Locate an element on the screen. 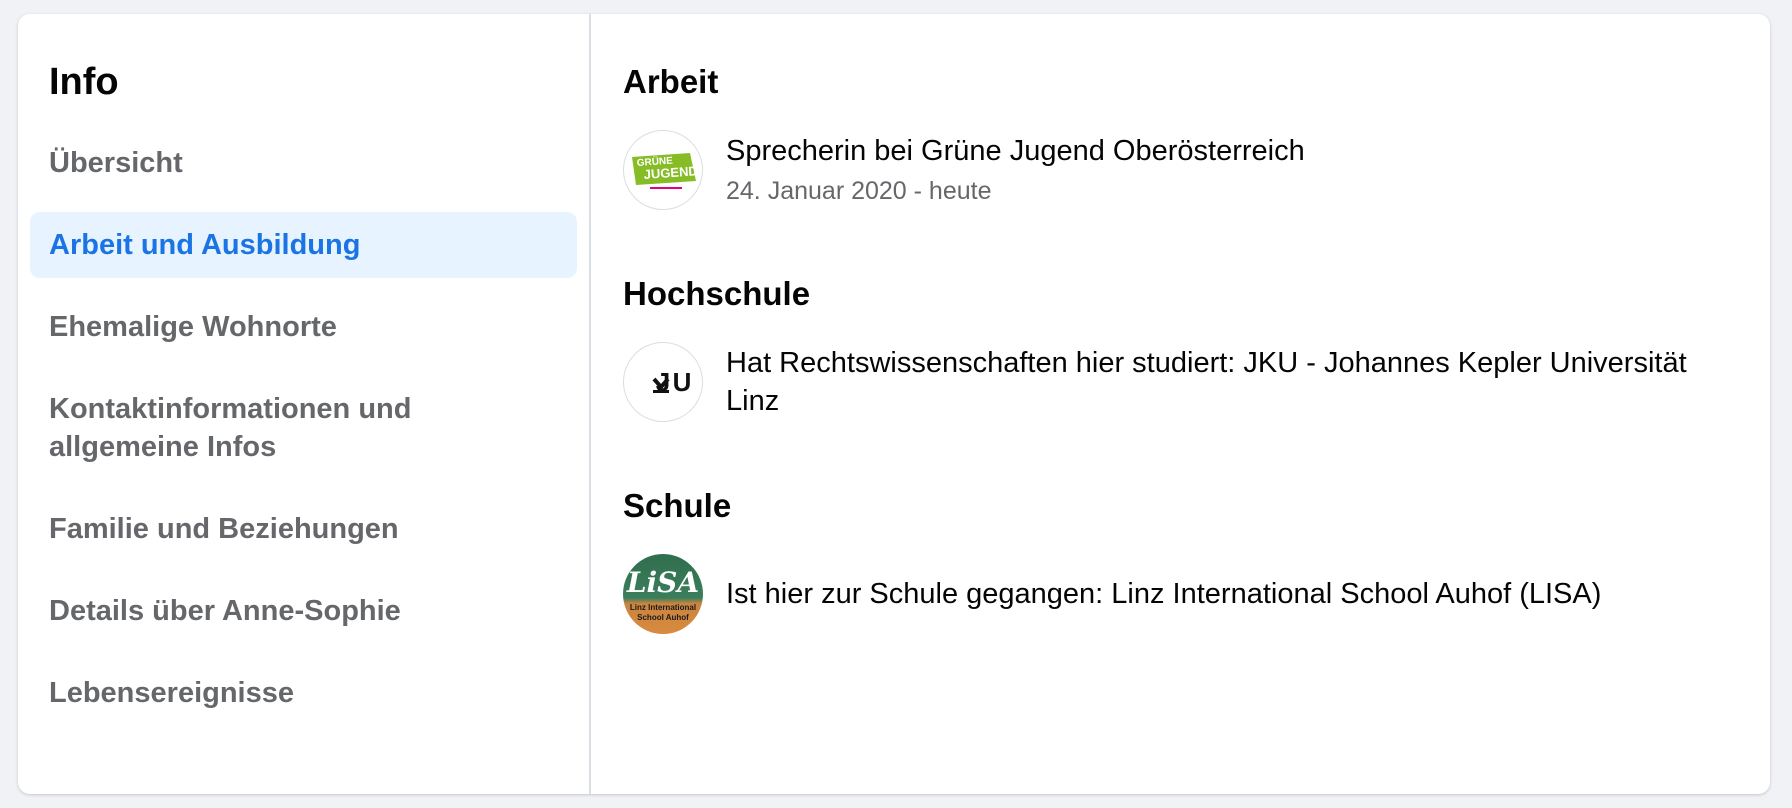 This screenshot has height=808, width=1792. university-section-title: Hochschule is located at coordinates (717, 293).